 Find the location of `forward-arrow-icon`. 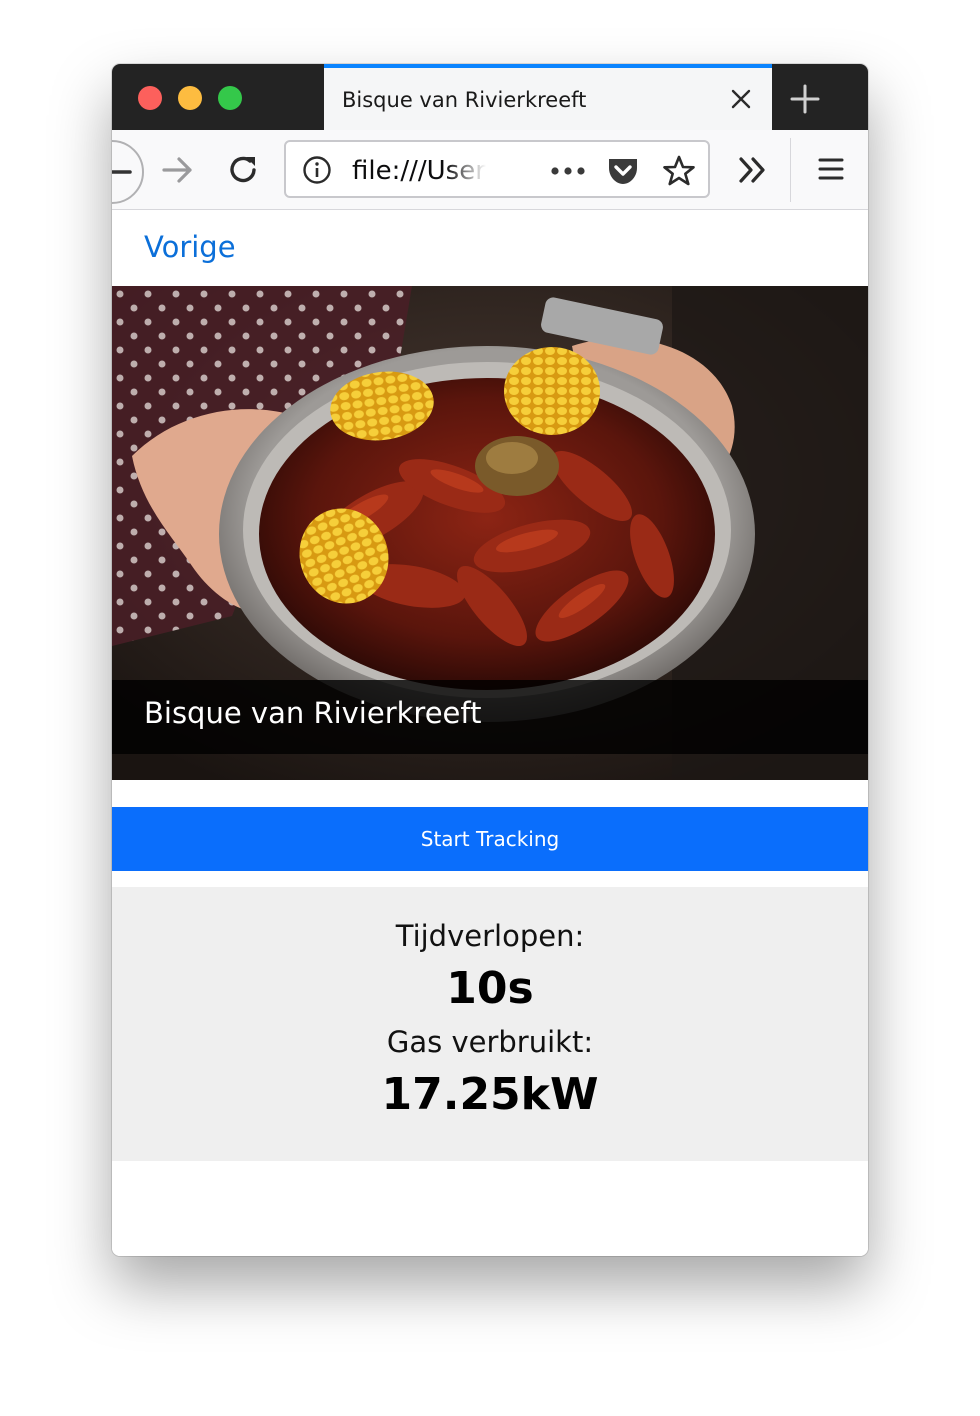

forward-arrow-icon is located at coordinates (178, 170).